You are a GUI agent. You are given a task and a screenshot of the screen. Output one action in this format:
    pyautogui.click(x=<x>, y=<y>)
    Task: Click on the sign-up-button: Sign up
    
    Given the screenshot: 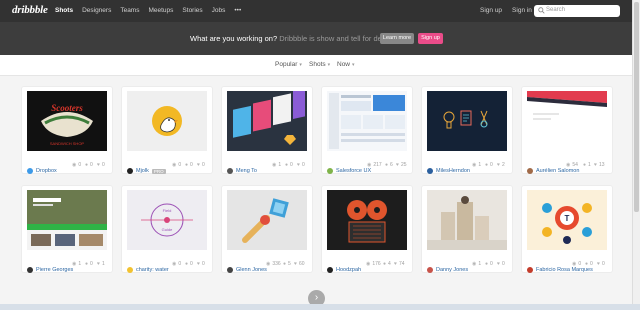 What is the action you would take?
    pyautogui.click(x=430, y=38)
    